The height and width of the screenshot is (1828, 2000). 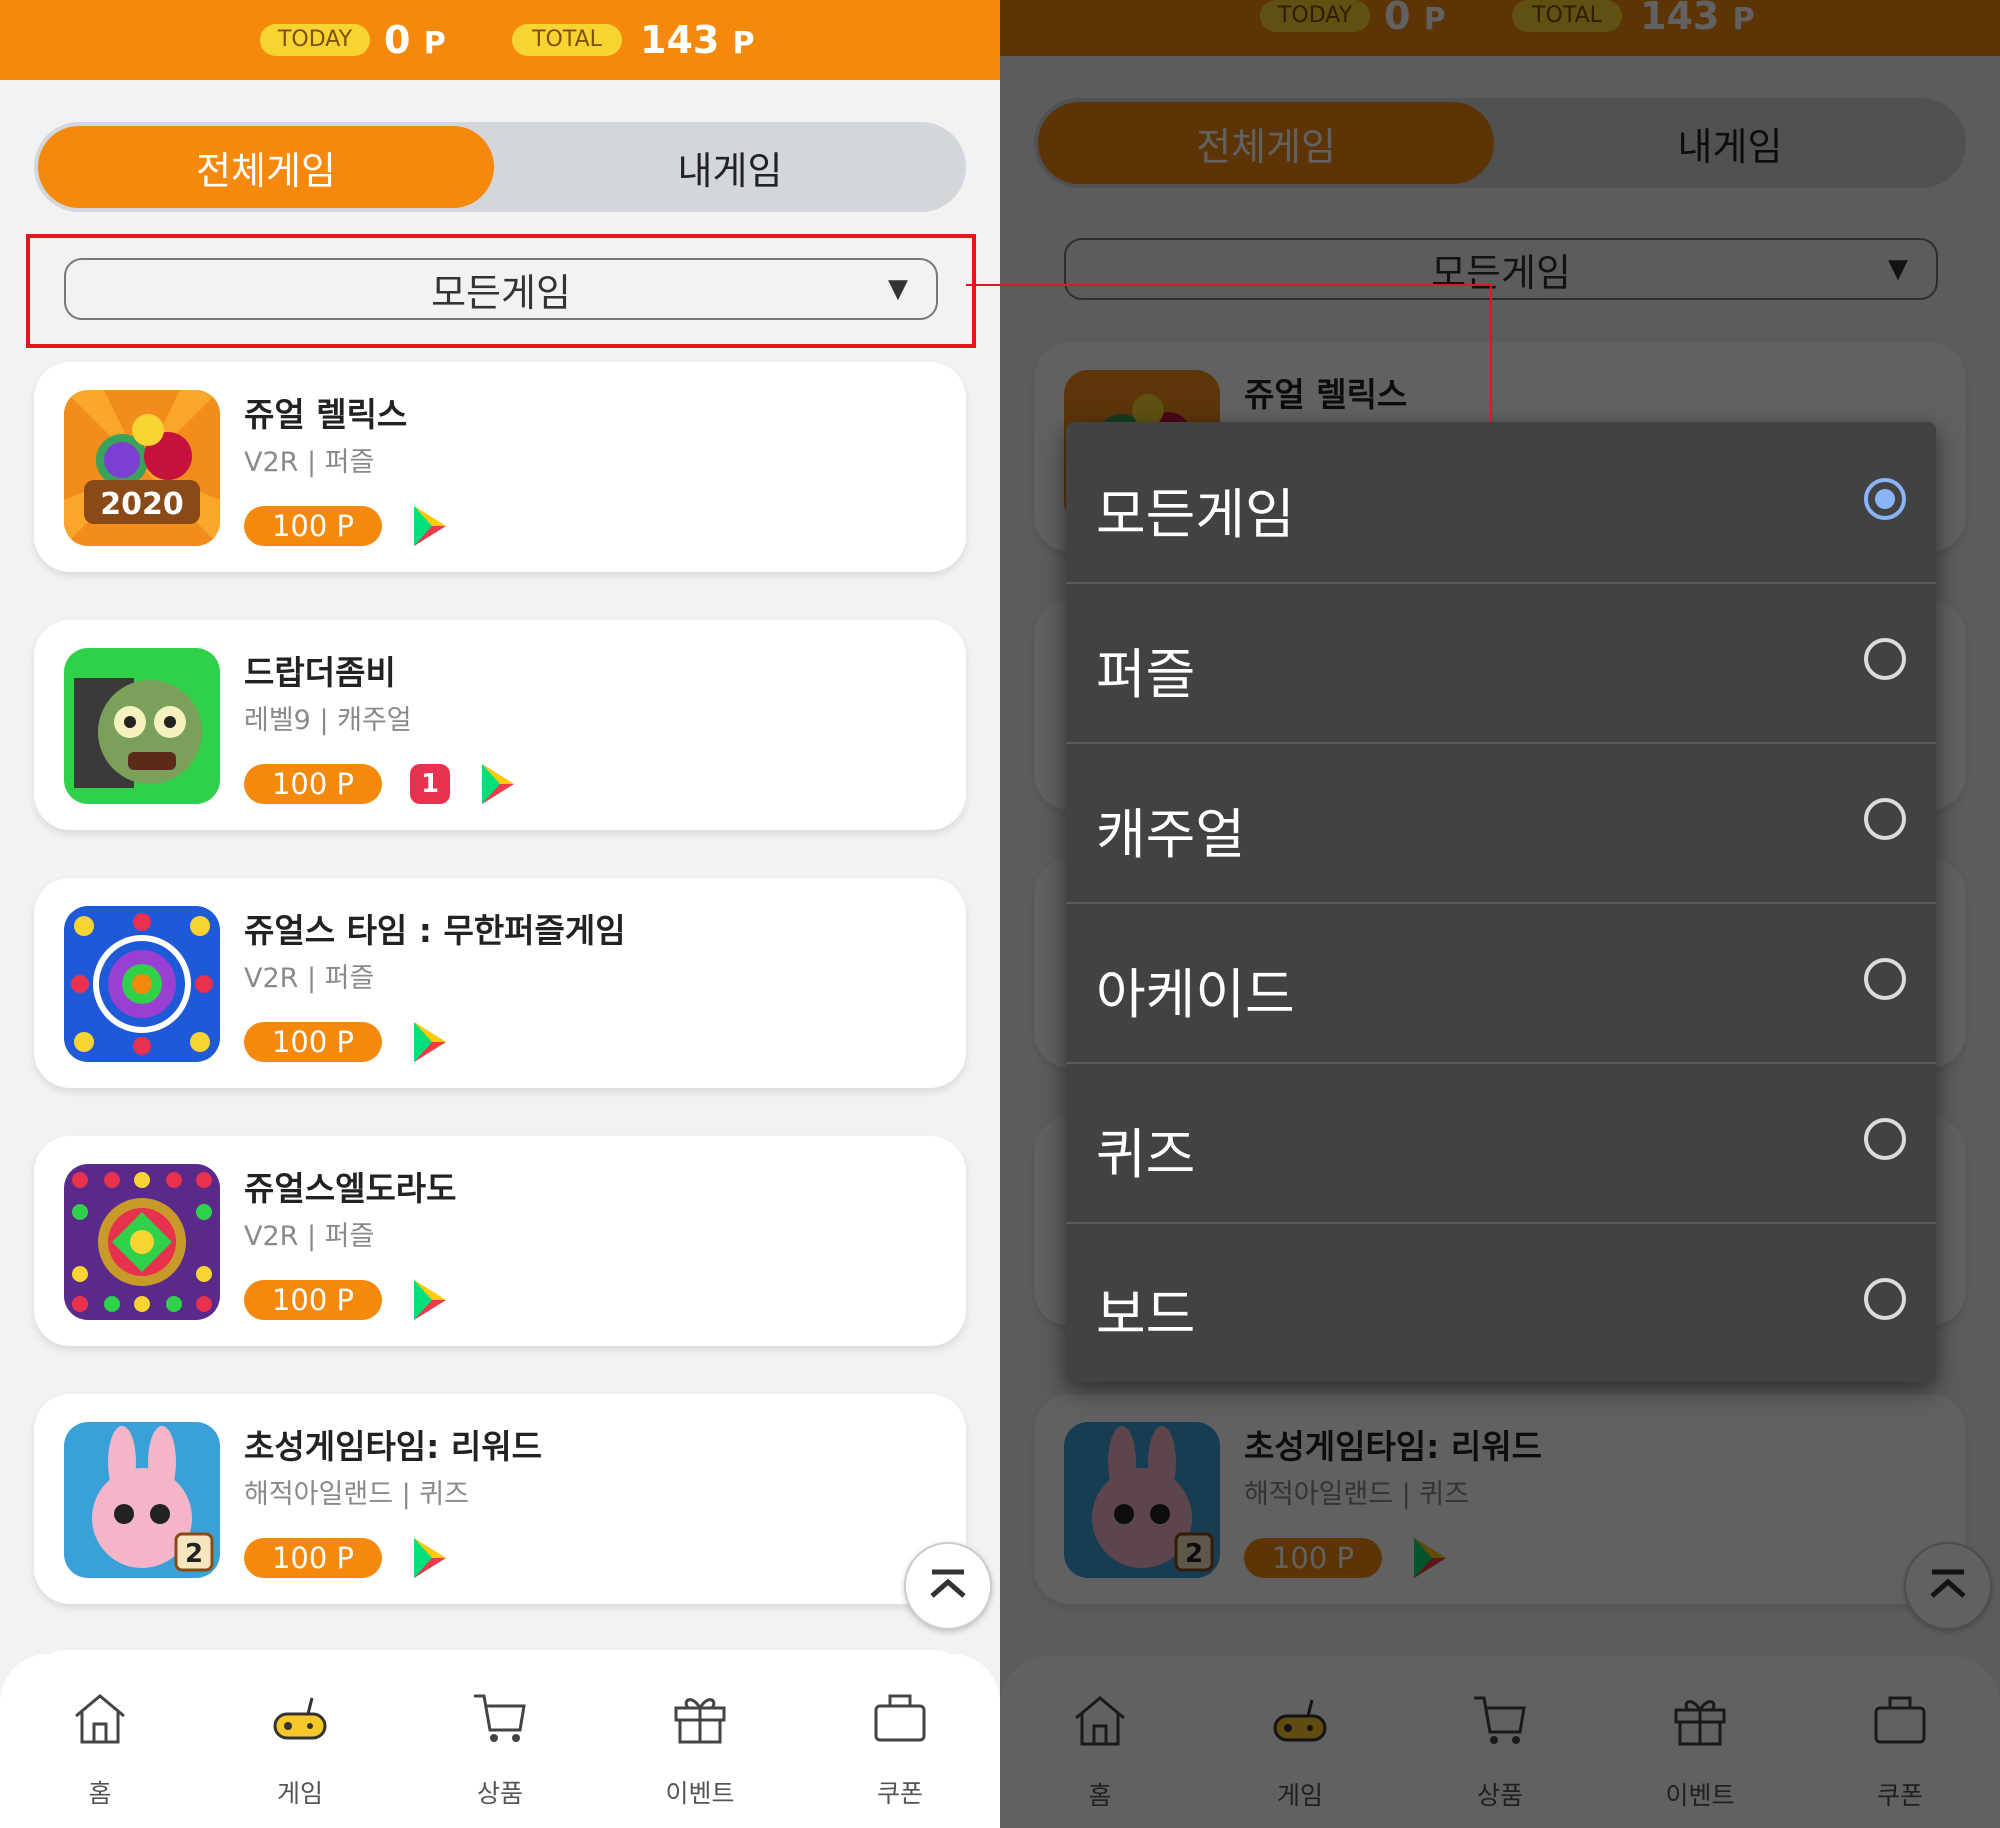 What do you see at coordinates (1501, 663) in the screenshot?
I see `dropdown-option: 퍼즐` at bounding box center [1501, 663].